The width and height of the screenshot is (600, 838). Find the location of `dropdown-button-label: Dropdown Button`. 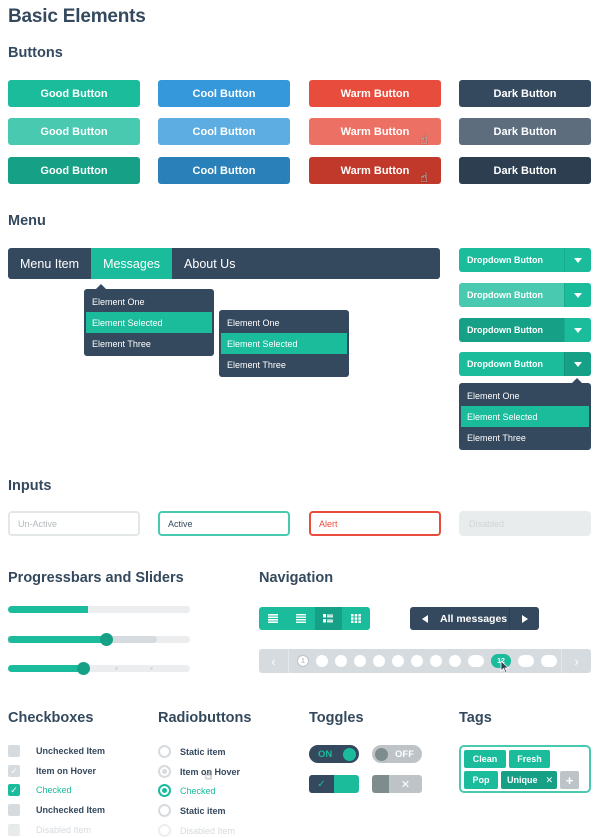

dropdown-button-label: Dropdown Button is located at coordinates (505, 295).